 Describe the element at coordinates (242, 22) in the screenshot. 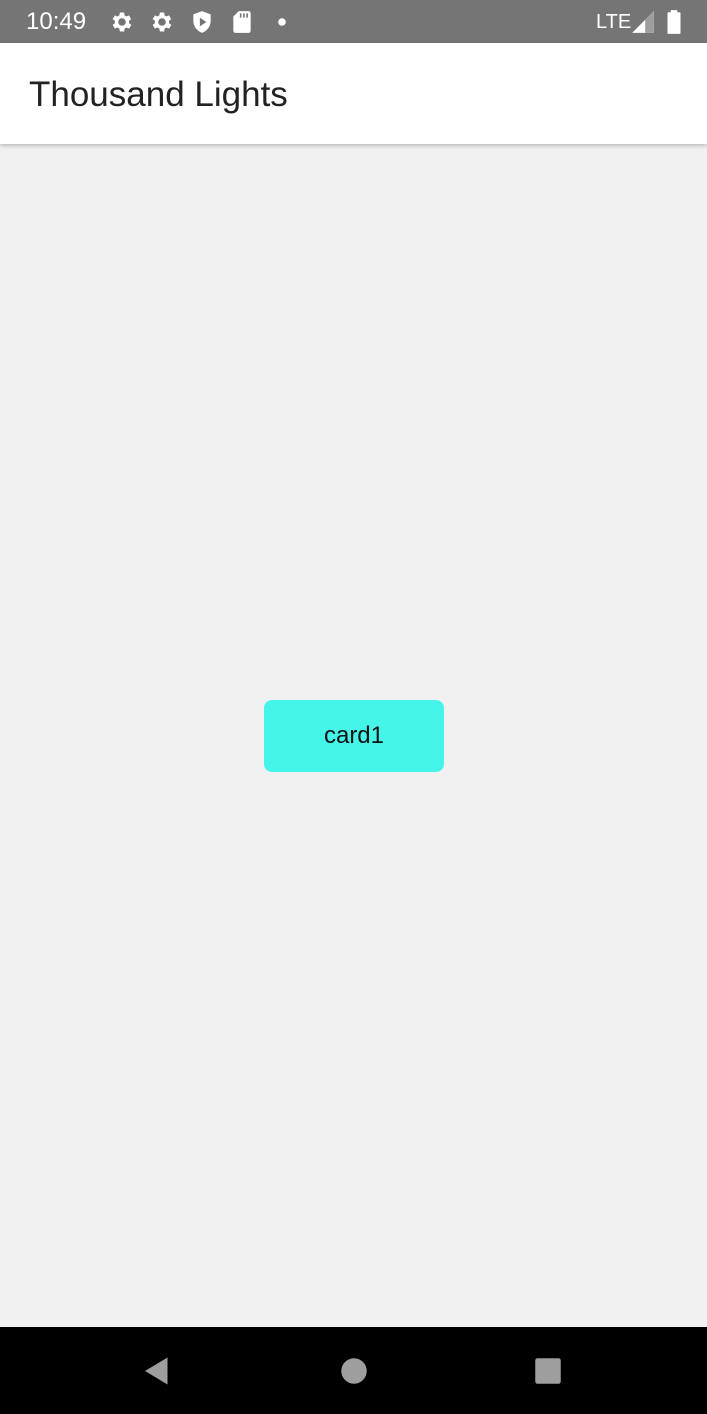

I see `sd-card-icon` at that location.